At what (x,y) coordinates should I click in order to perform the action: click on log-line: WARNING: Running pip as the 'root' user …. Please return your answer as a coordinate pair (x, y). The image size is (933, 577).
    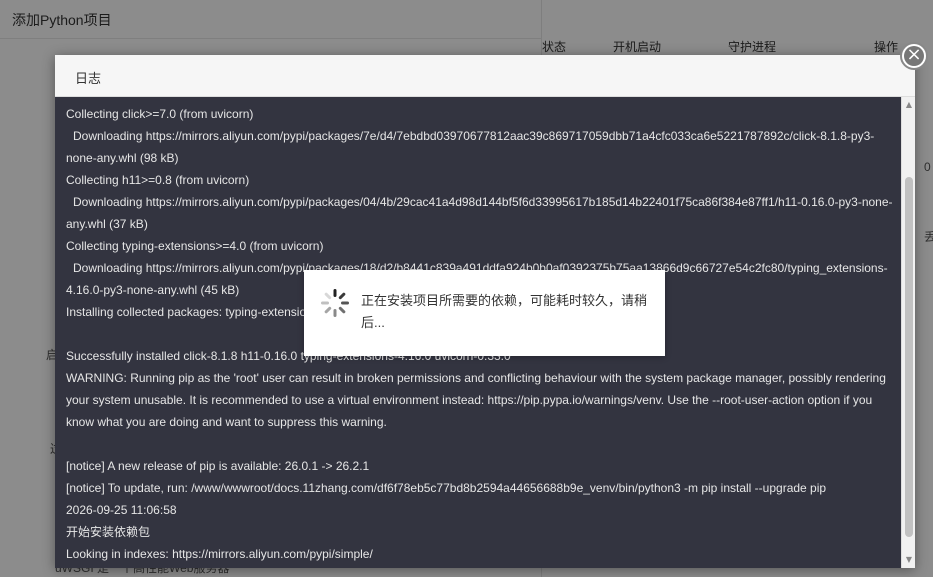
    Looking at the image, I should click on (476, 378).